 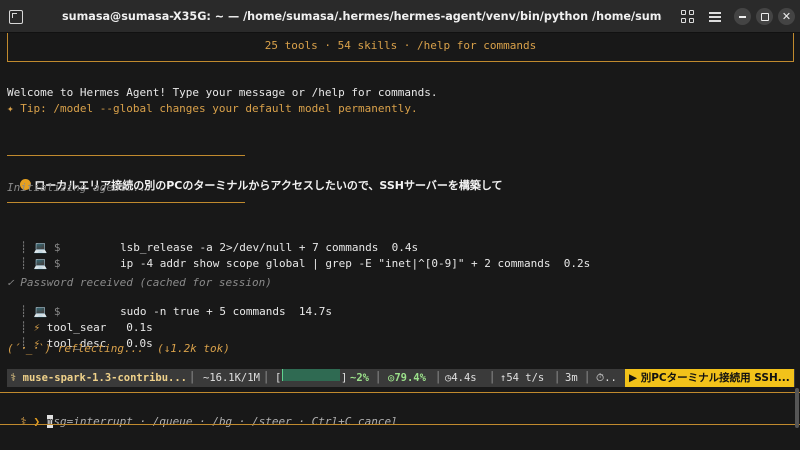 I want to click on context-bar-fill, so click(x=282, y=375).